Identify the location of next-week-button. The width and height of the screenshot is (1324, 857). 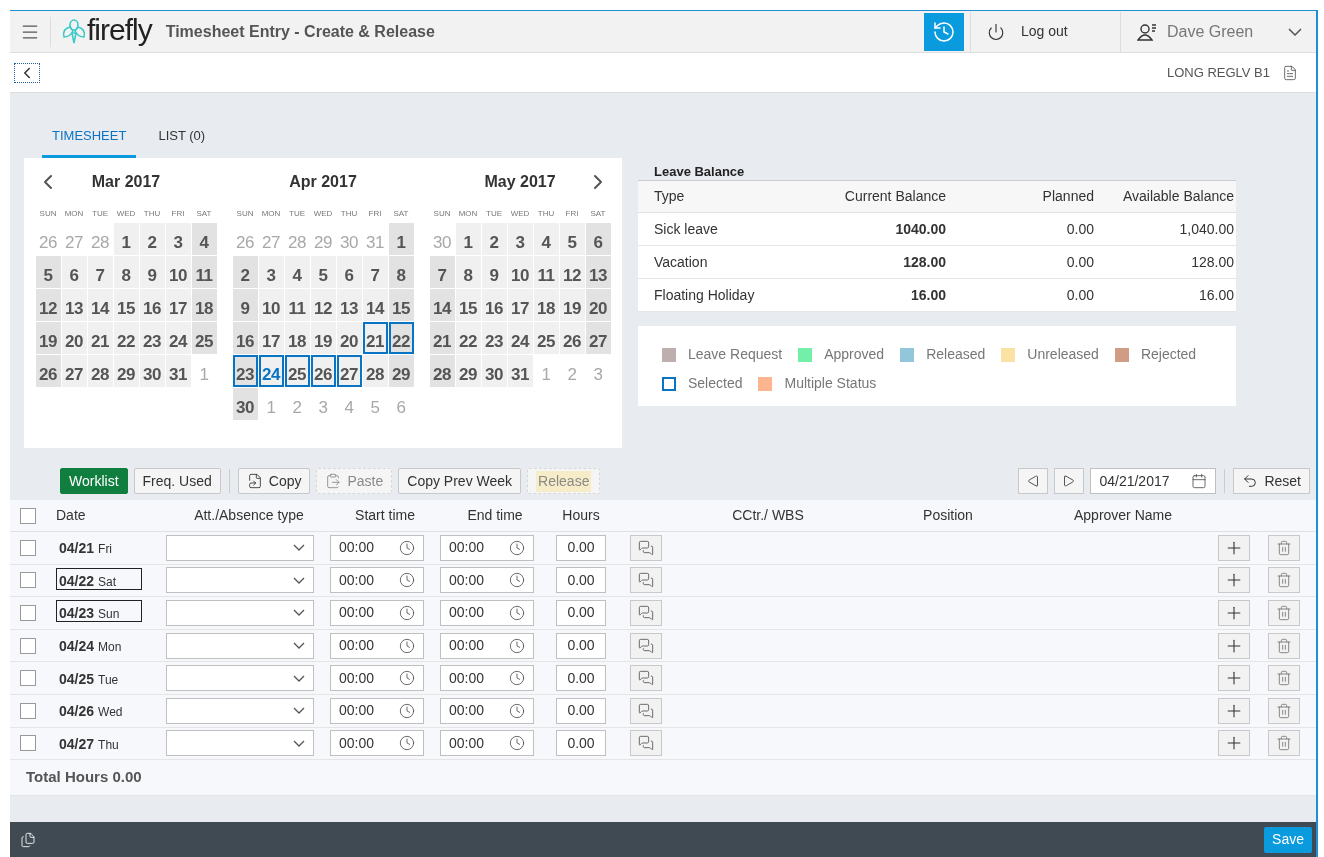
(1069, 481).